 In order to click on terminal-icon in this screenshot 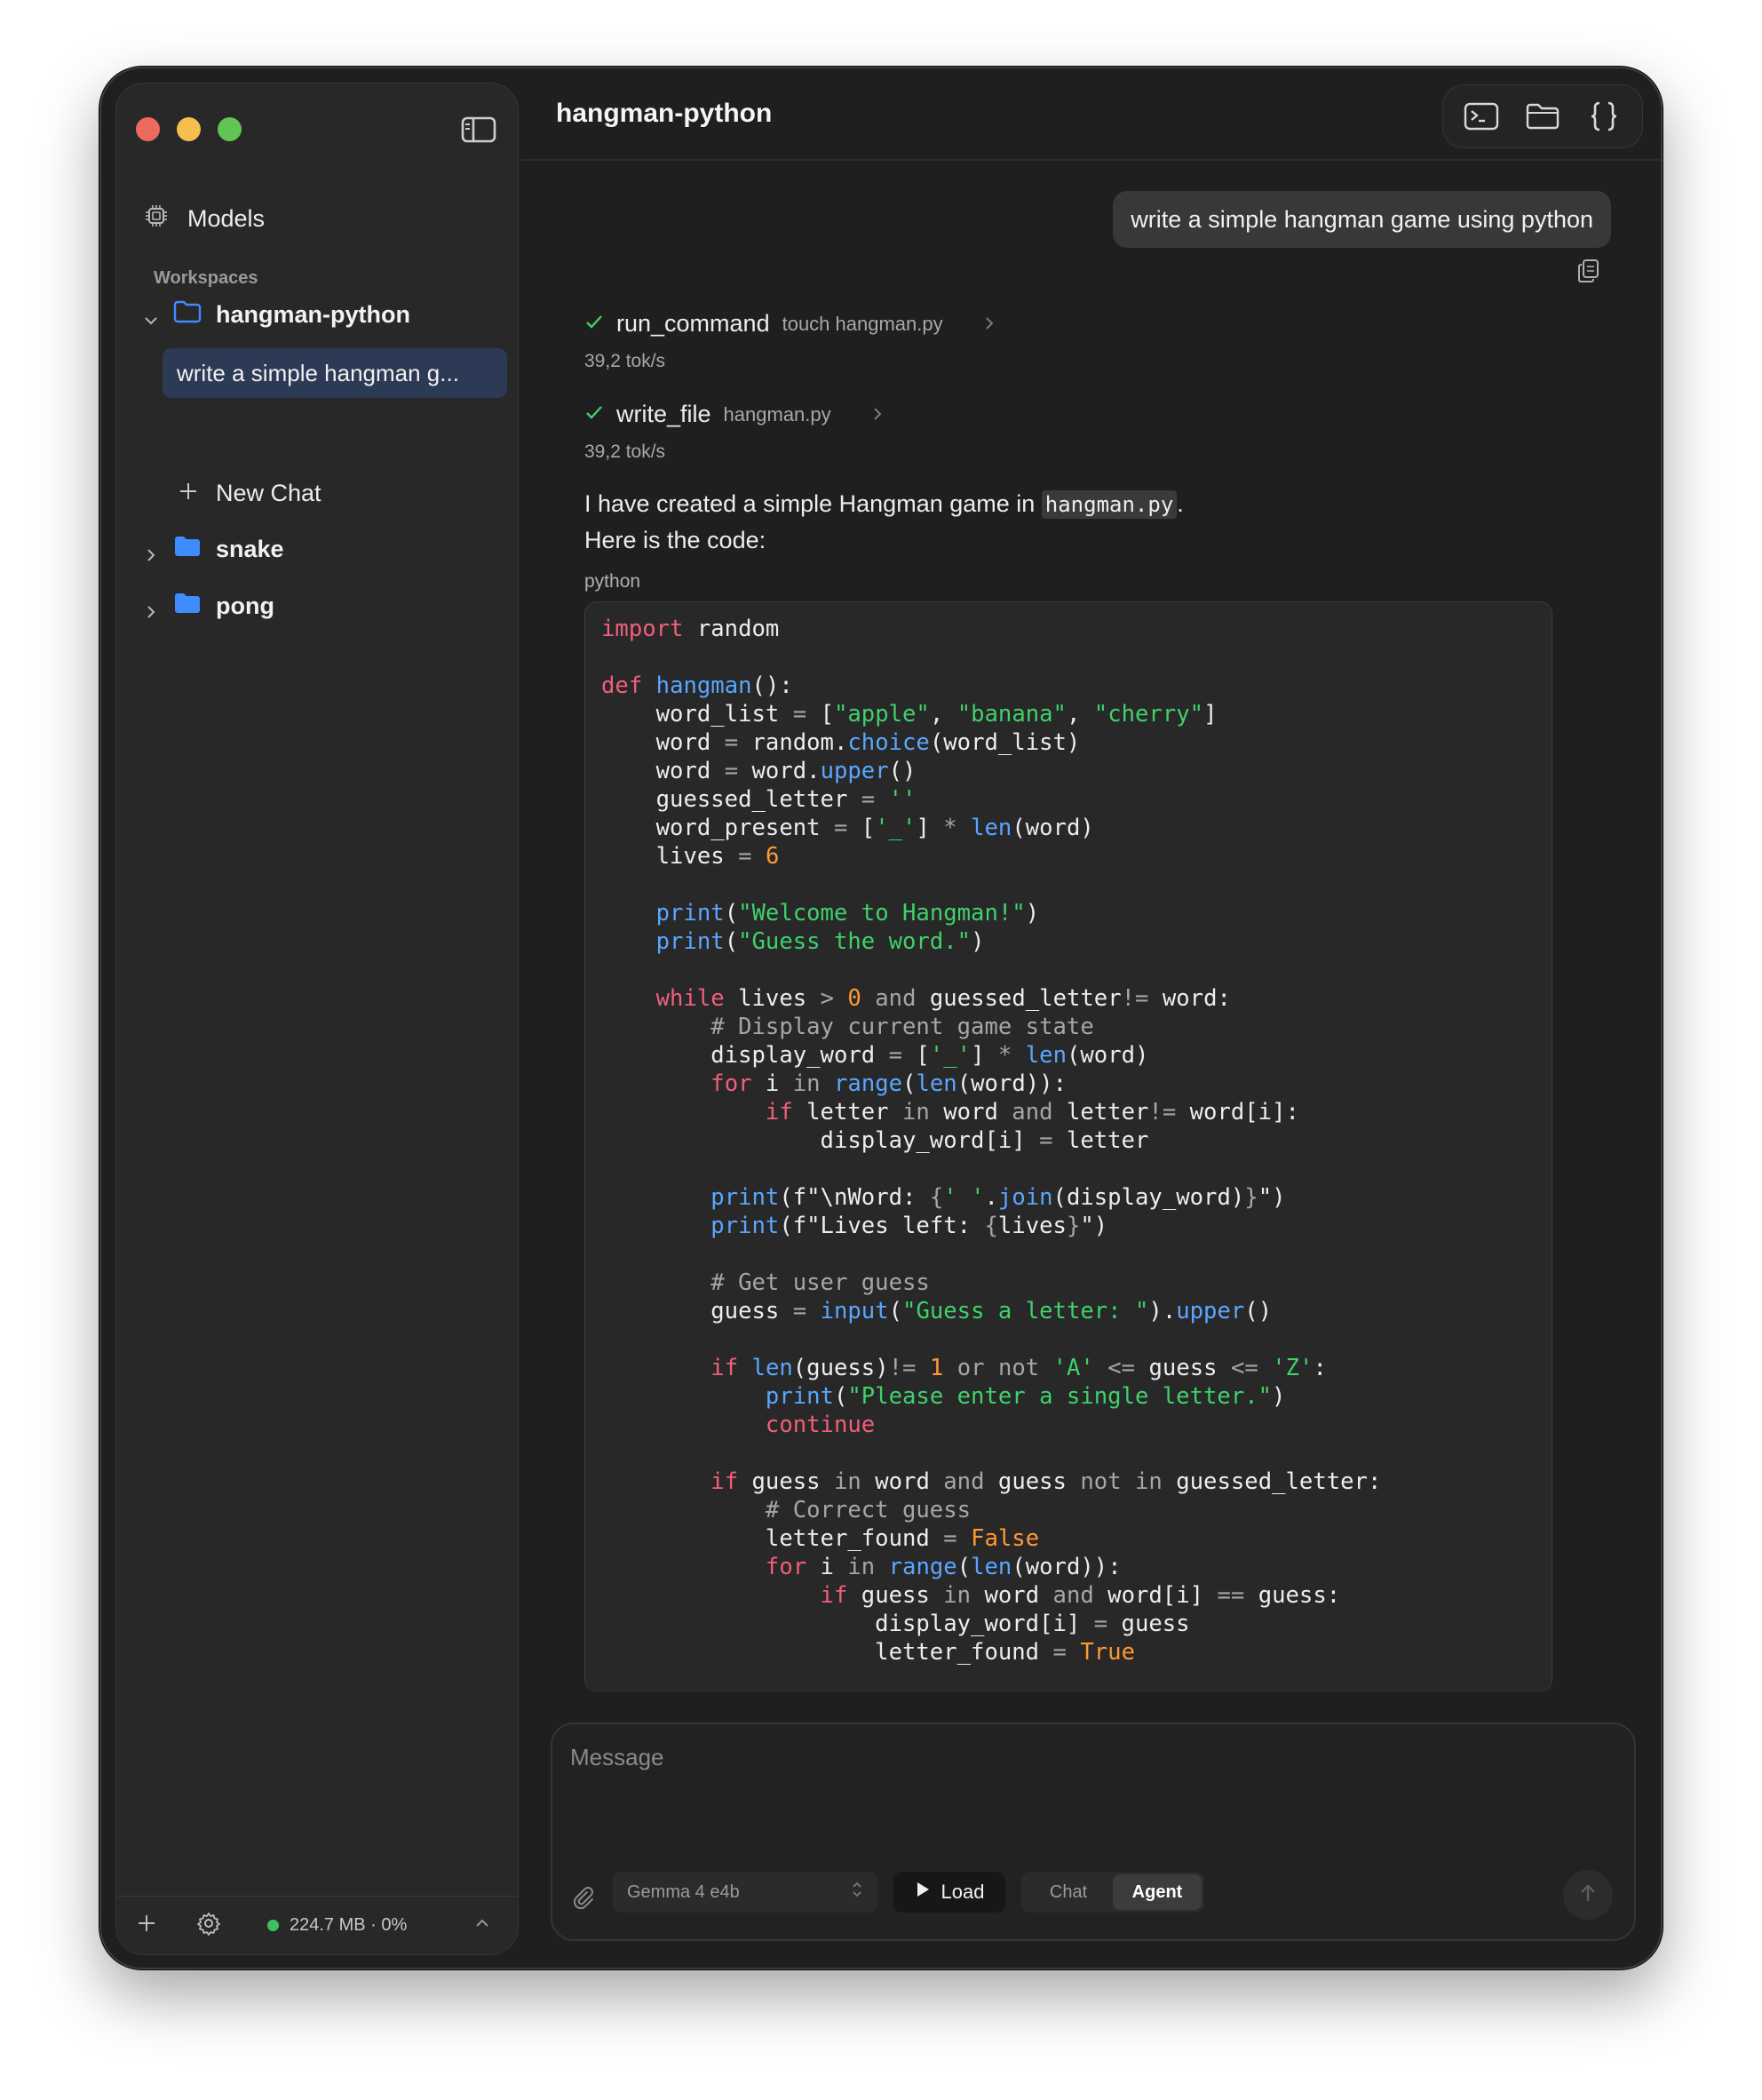, I will do `click(1481, 116)`.